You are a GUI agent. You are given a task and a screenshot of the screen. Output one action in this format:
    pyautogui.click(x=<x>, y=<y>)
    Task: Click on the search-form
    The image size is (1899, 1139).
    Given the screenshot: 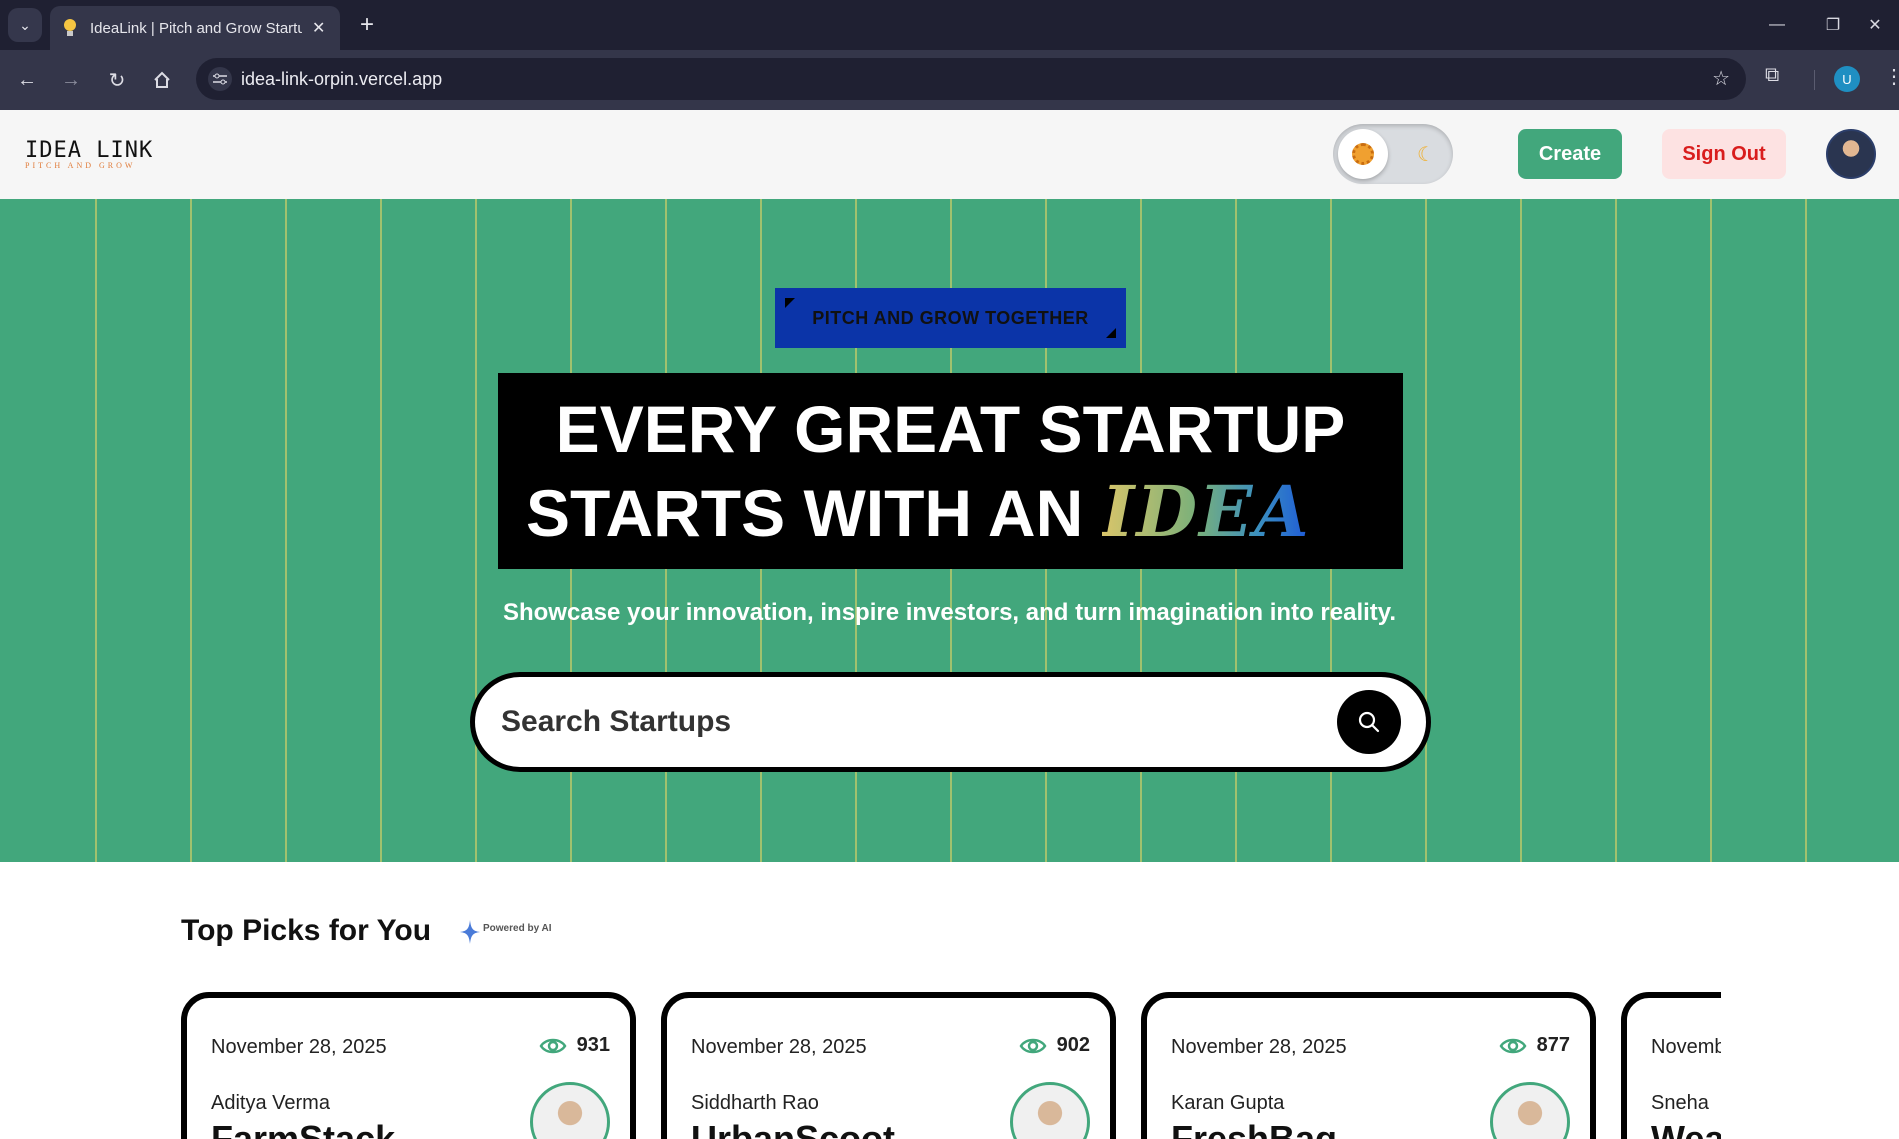 What is the action you would take?
    pyautogui.click(x=950, y=722)
    